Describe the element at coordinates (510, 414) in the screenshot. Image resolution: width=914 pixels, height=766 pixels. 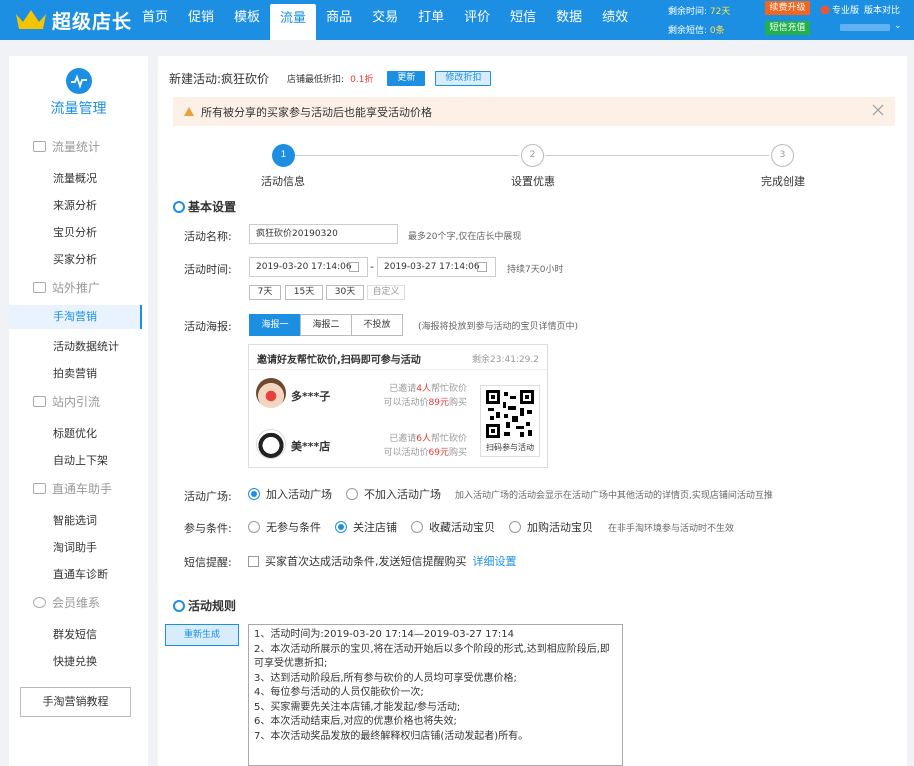
I see `qr-code-icon` at that location.